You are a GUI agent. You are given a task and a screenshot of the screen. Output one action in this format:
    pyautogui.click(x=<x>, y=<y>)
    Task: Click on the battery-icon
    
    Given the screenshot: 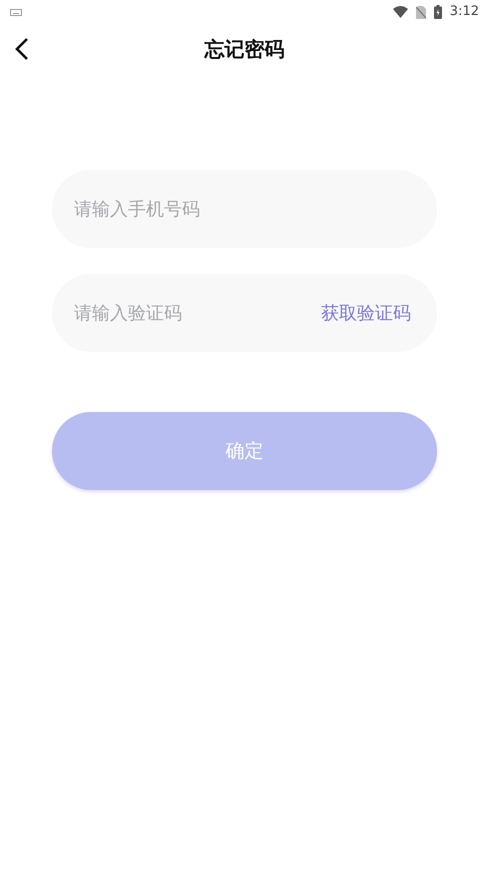 What is the action you would take?
    pyautogui.click(x=438, y=12)
    